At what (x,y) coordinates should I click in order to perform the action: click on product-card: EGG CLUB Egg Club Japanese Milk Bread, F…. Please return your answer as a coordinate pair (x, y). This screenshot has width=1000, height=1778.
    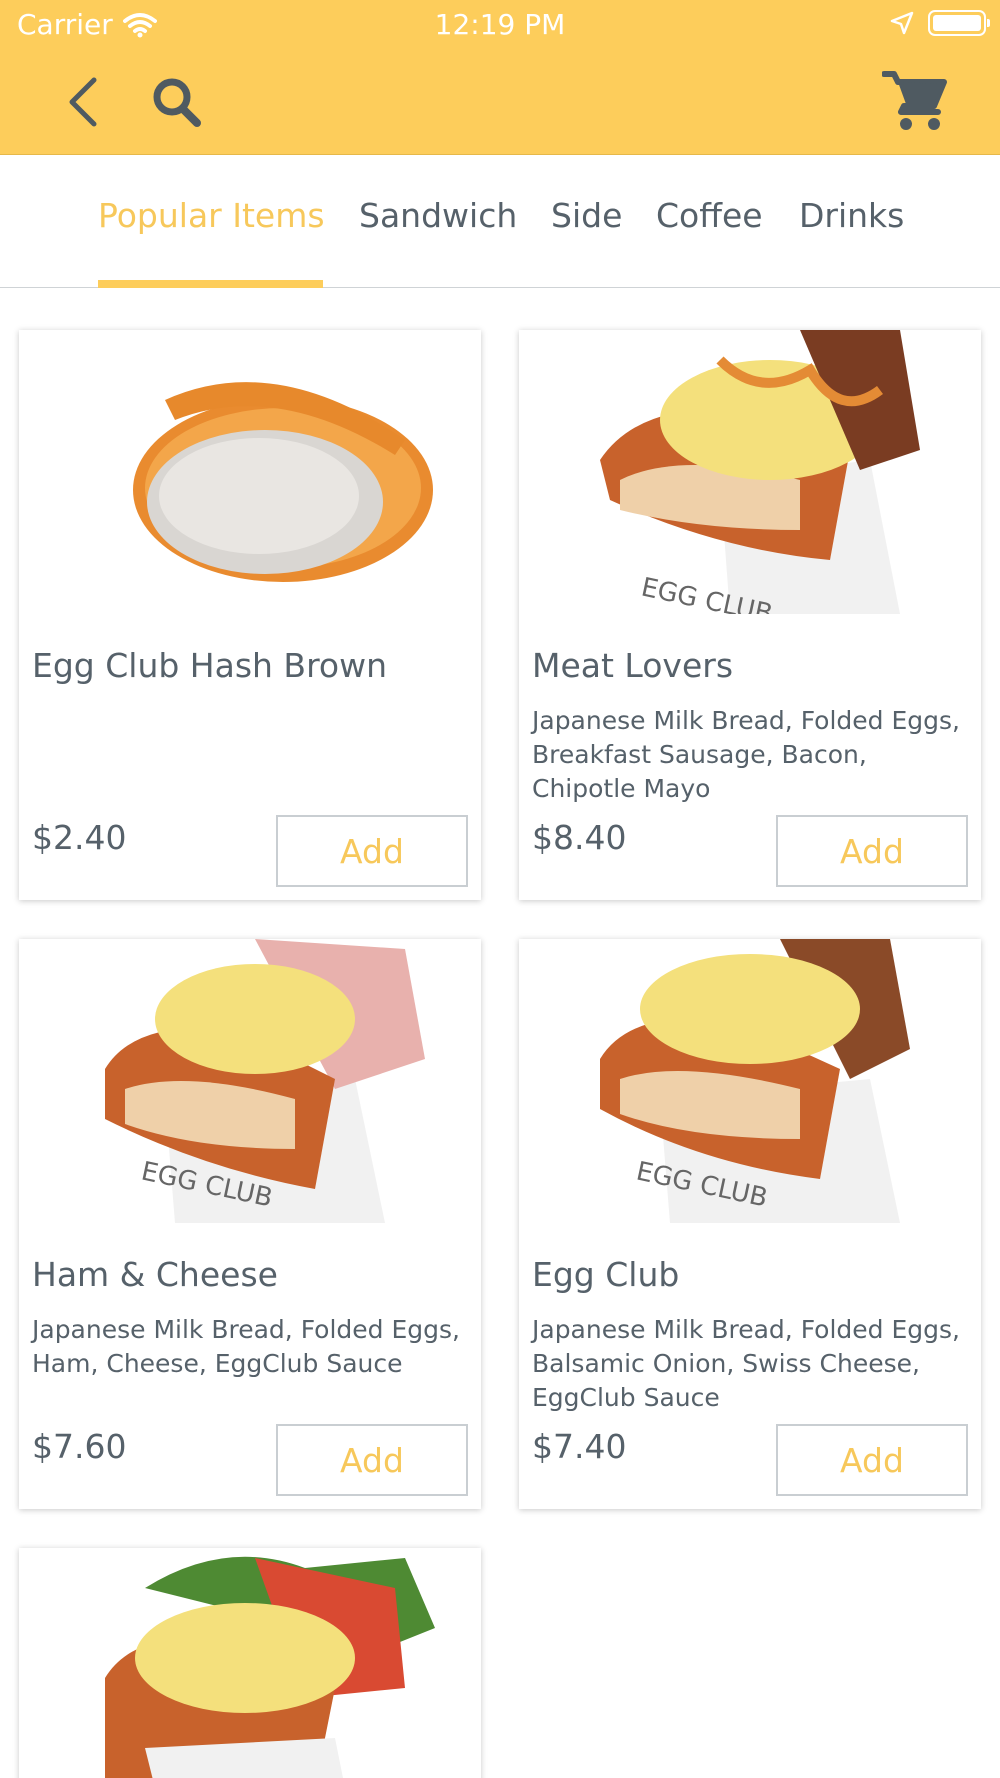
    Looking at the image, I should click on (750, 1224).